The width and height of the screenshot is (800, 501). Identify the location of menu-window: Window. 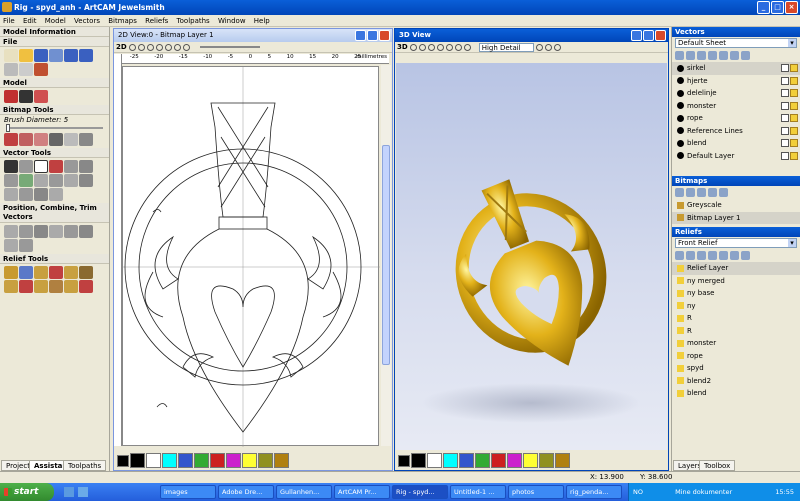
(232, 21).